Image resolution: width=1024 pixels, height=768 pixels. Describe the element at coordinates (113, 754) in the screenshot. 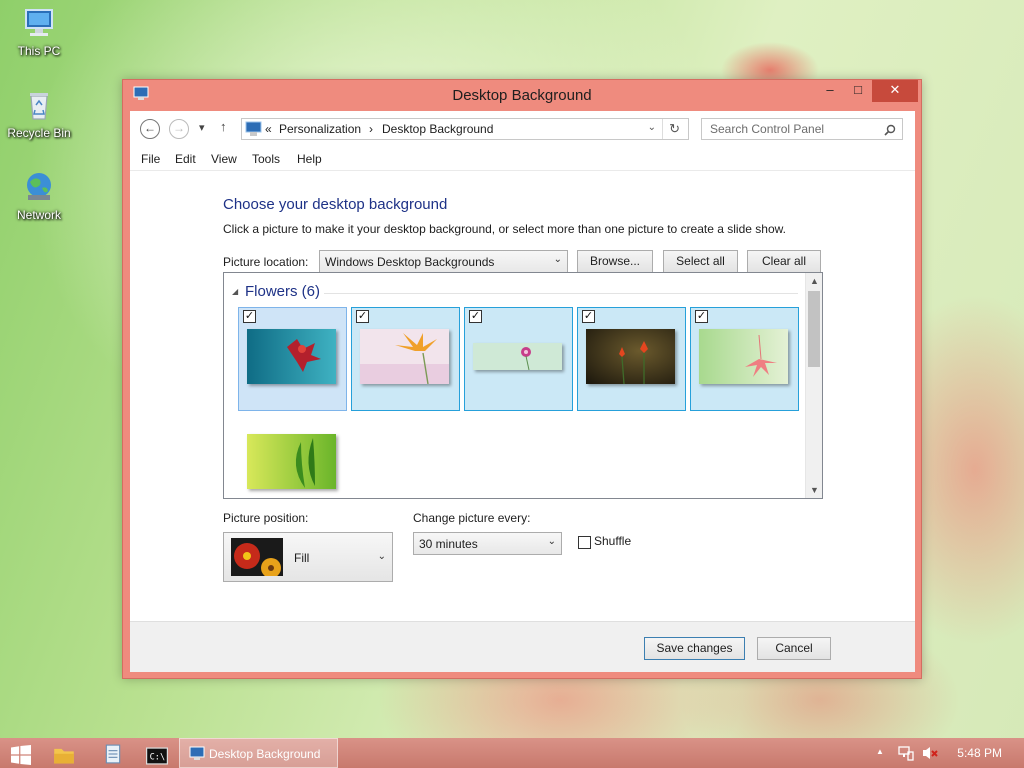

I see `notepad-icon` at that location.